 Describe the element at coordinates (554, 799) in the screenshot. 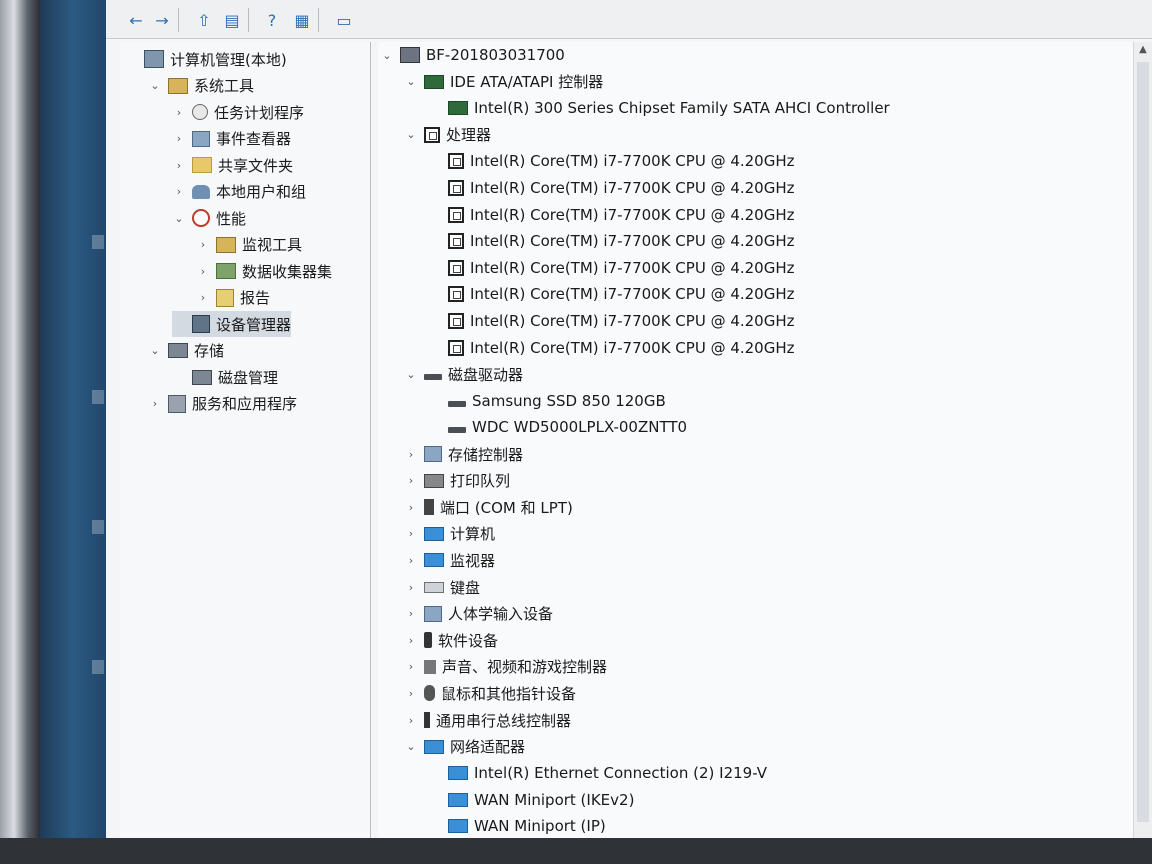

I see `tree-item-label: WAN Miniport (IKEv2)` at that location.